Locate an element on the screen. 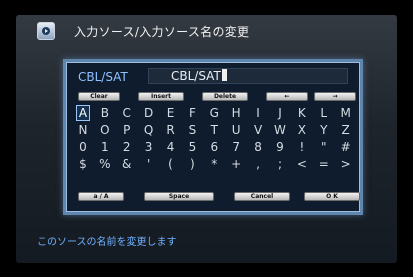  keyboard-row: ABCDEFGH I J KLM is located at coordinates (214, 113).